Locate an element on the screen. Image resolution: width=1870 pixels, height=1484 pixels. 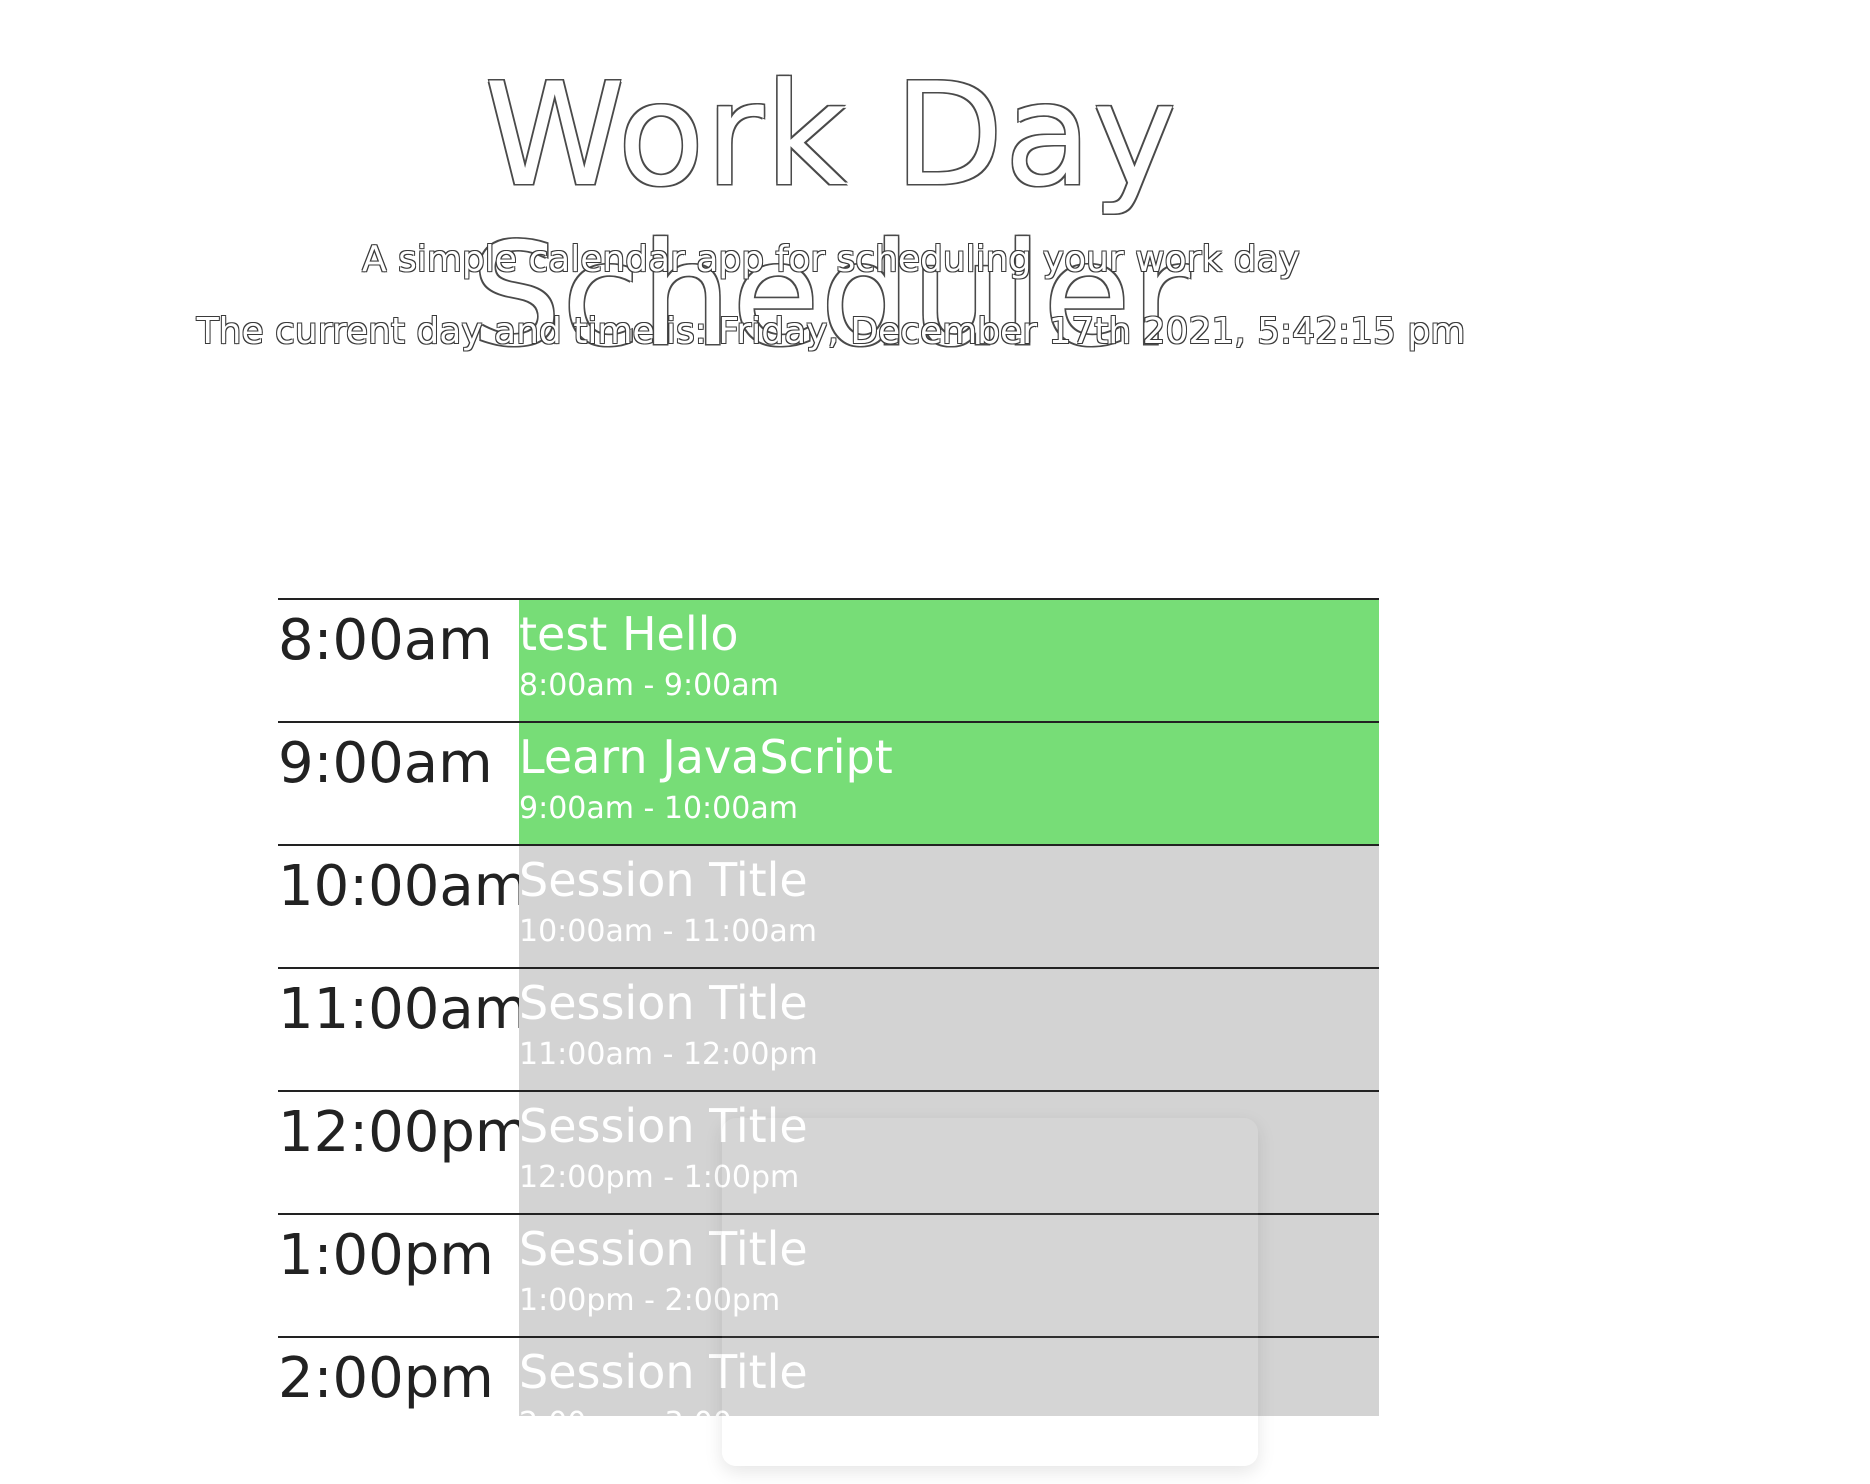
hour-label: 9:00am is located at coordinates (385, 763).